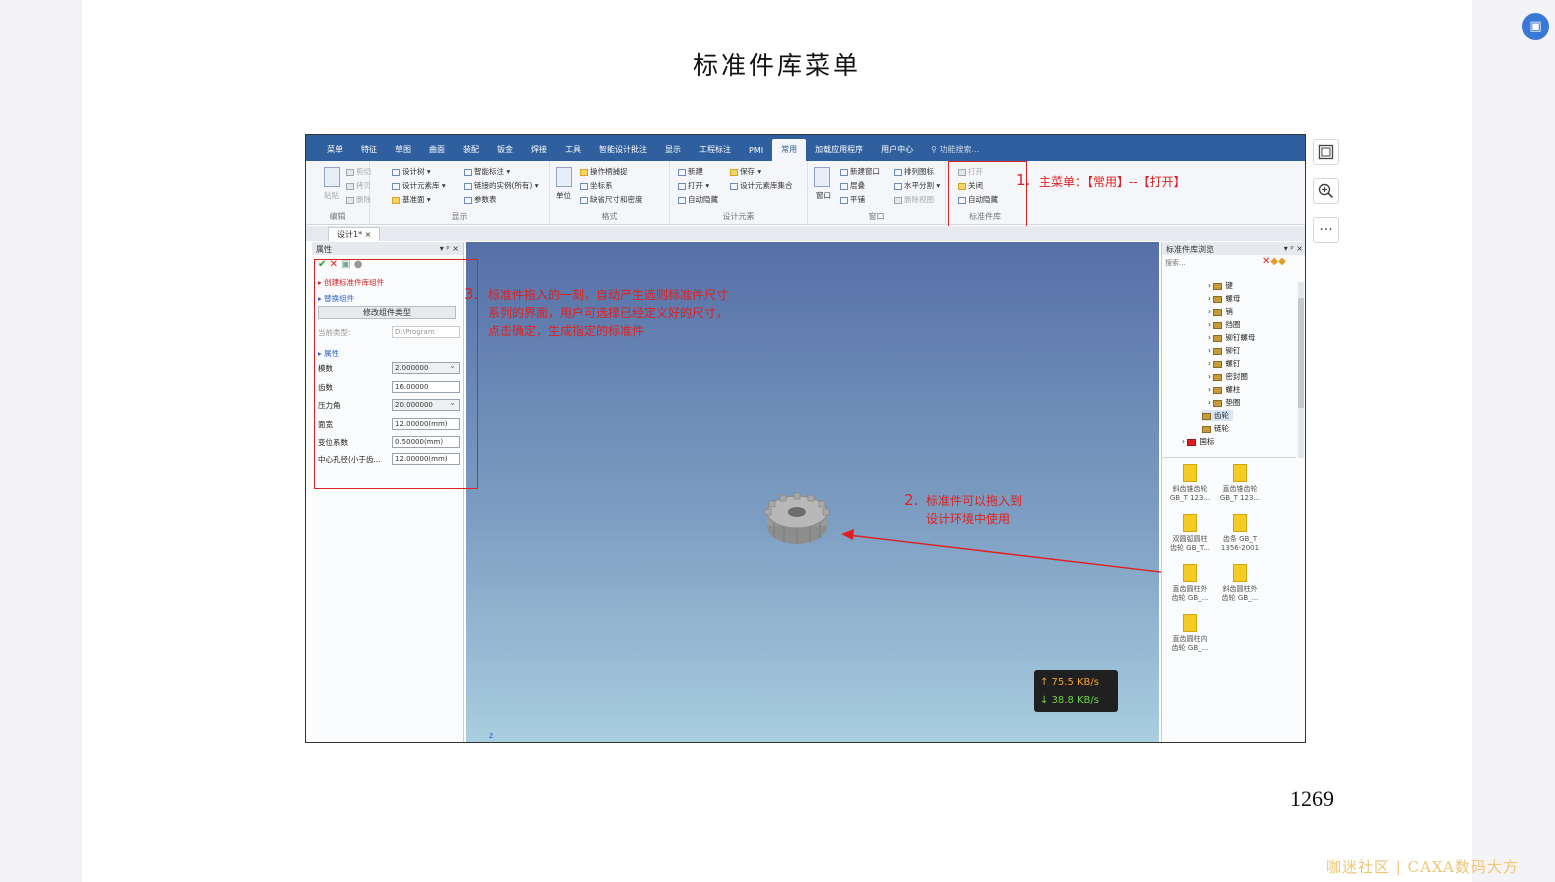  Describe the element at coordinates (1224, 363) in the screenshot. I see `tree-item-screw: › 螺钉` at that location.